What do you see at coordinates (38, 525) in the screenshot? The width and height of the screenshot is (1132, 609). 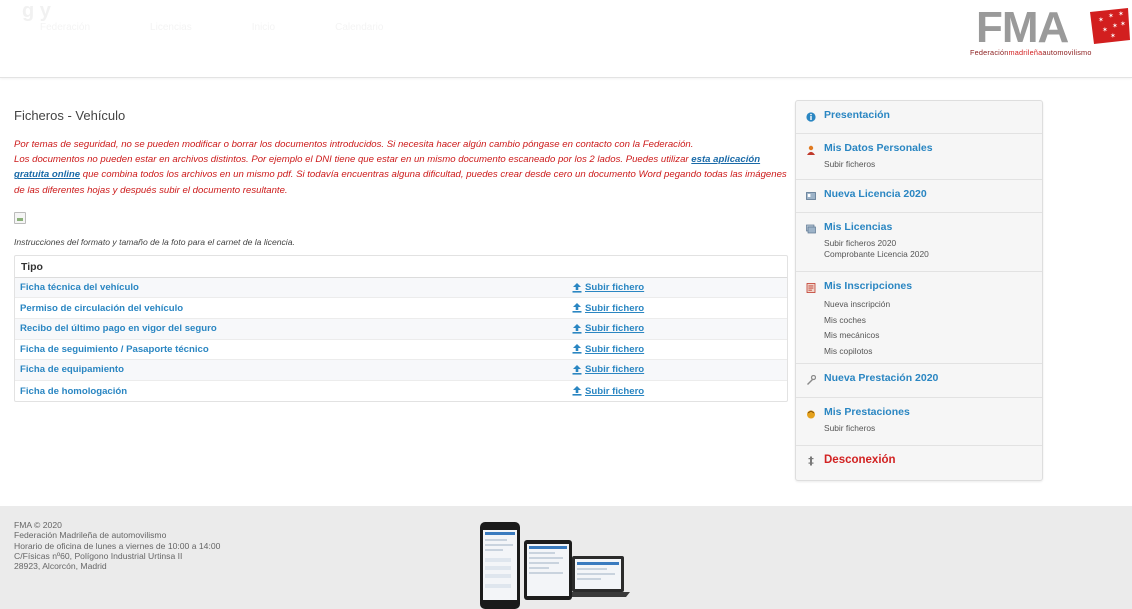 I see `footer-copyright: FMA © 2020` at bounding box center [38, 525].